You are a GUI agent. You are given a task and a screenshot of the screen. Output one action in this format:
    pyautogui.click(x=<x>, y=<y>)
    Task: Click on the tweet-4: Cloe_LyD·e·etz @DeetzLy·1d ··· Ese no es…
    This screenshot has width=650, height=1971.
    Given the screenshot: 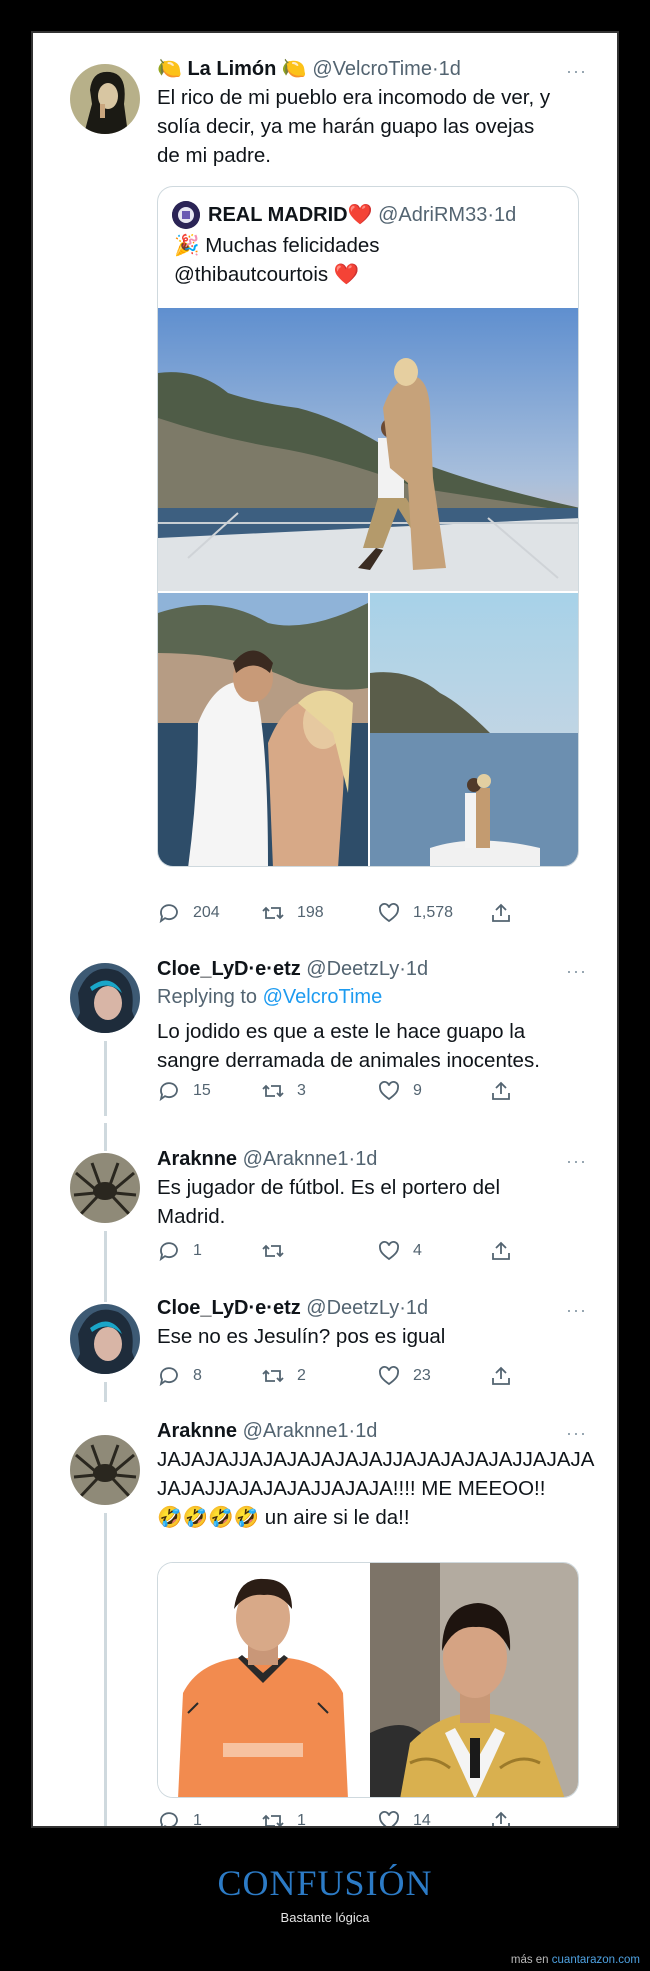 What is the action you would take?
    pyautogui.click(x=325, y=1339)
    